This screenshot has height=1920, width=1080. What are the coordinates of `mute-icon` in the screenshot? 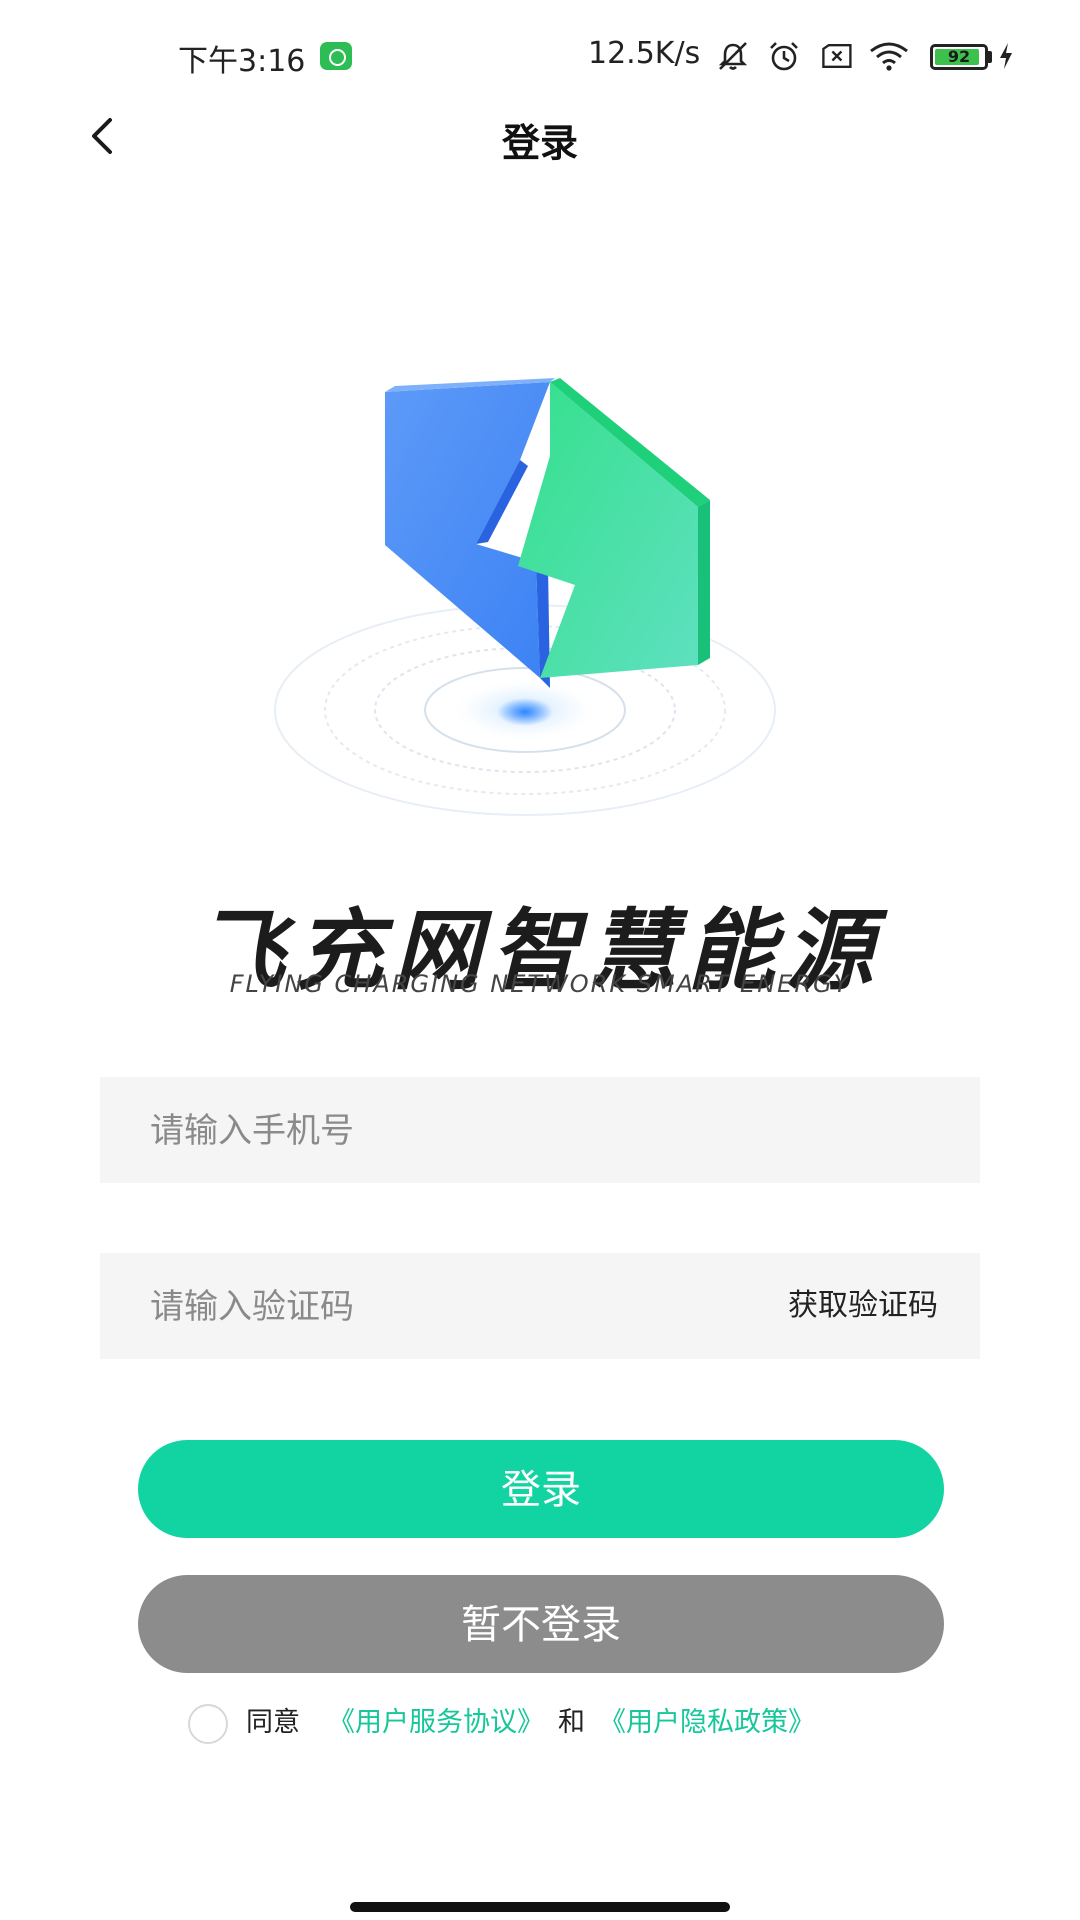 It's located at (733, 56).